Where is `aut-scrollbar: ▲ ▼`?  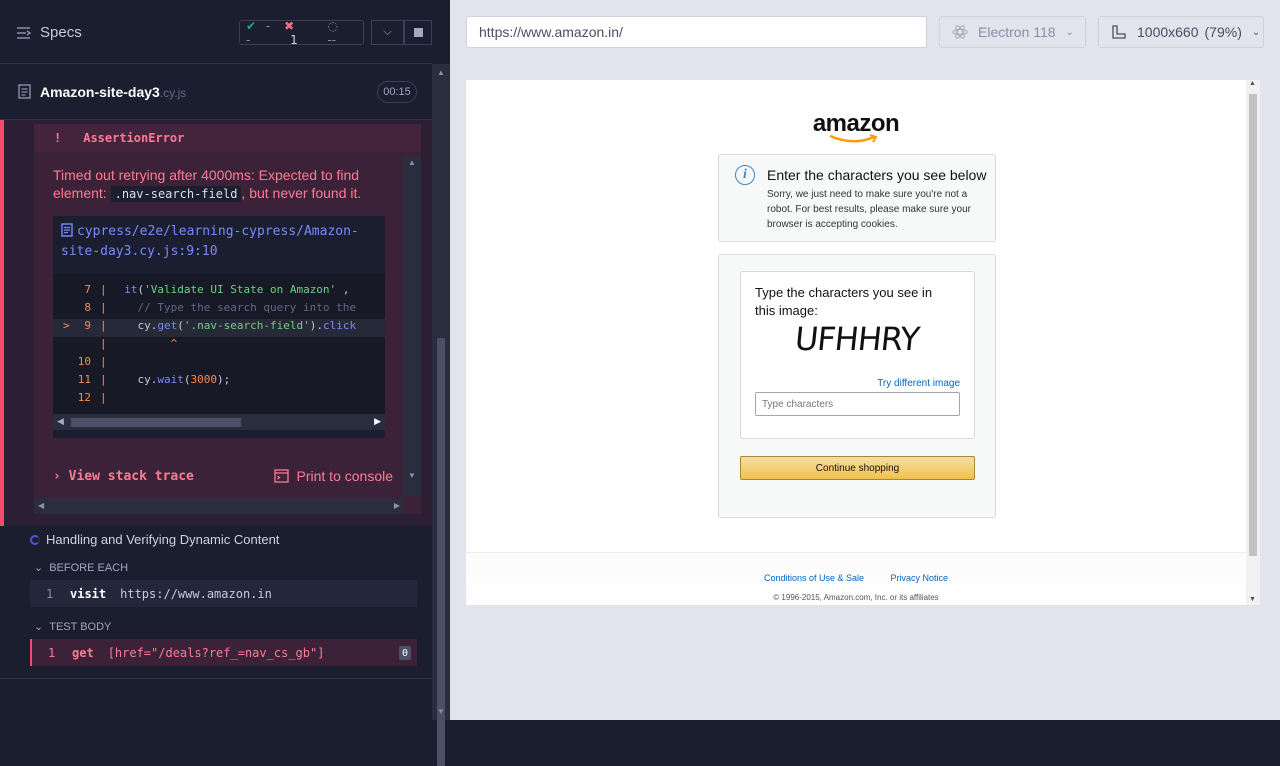
aut-scrollbar: ▲ ▼ is located at coordinates (1253, 342).